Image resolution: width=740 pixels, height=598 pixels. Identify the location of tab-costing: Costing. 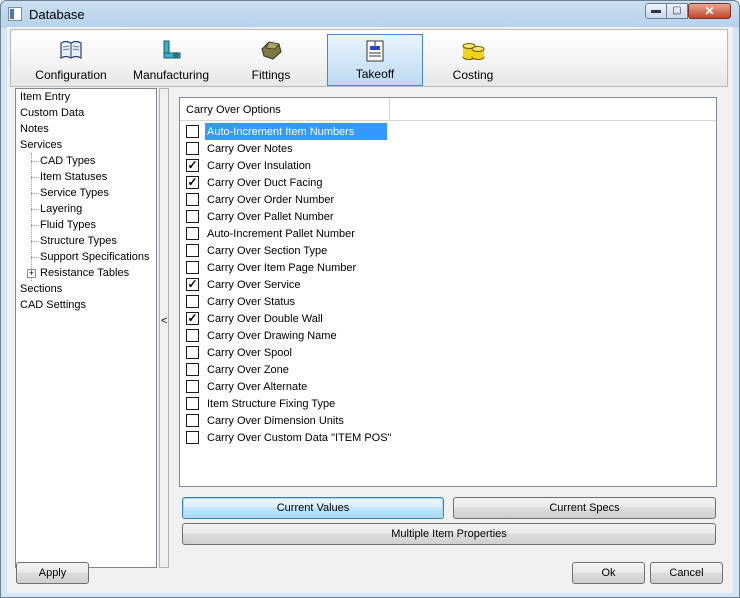
(473, 60).